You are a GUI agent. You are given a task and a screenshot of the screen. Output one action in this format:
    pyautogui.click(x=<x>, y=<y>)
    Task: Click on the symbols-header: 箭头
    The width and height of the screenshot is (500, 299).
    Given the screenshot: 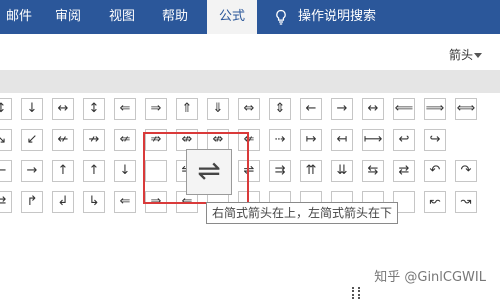 What is the action you would take?
    pyautogui.click(x=250, y=52)
    